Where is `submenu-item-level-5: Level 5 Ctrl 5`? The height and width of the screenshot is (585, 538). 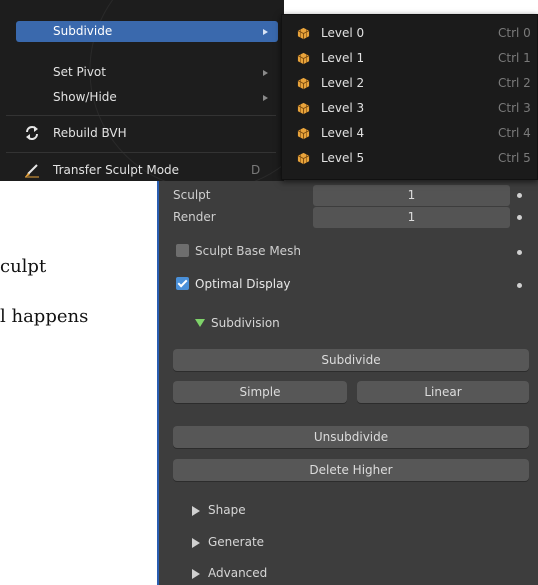 submenu-item-level-5: Level 5 Ctrl 5 is located at coordinates (410, 159).